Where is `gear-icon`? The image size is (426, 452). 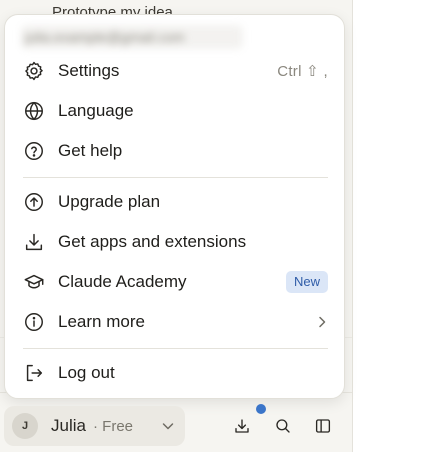
gear-icon is located at coordinates (34, 71).